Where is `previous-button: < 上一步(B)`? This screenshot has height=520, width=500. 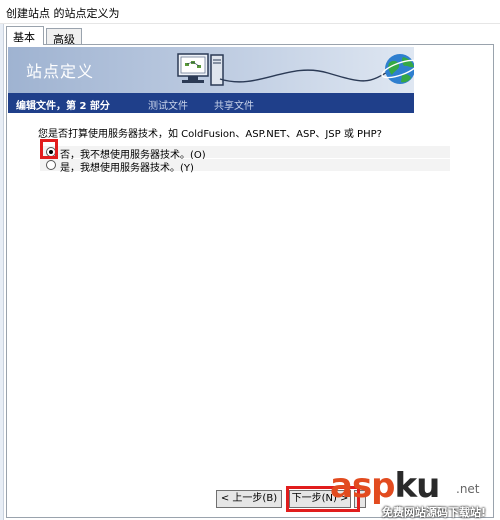 previous-button: < 上一步(B) is located at coordinates (249, 499).